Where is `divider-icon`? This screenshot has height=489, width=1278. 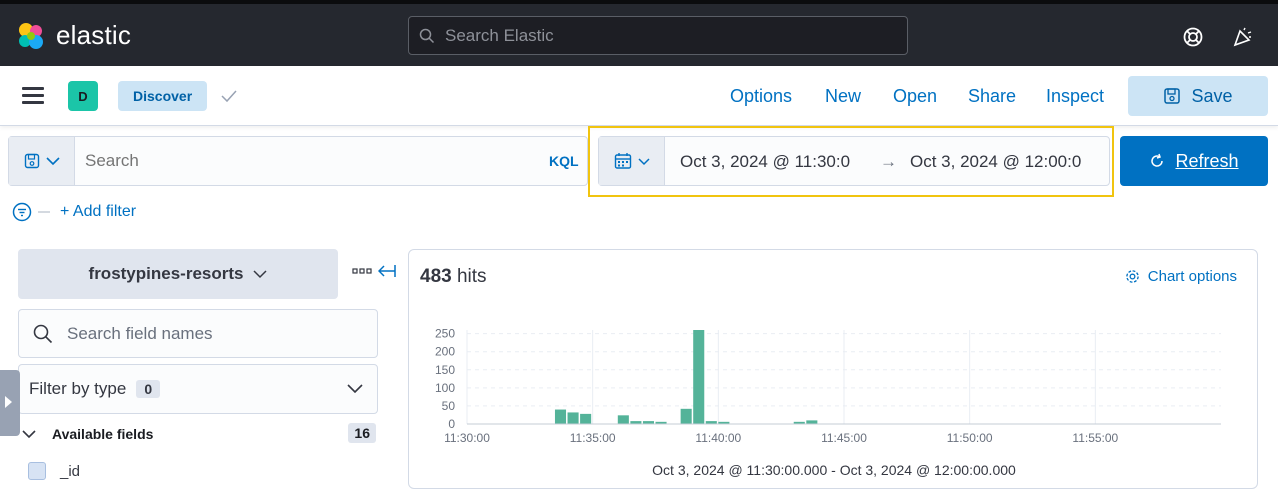 divider-icon is located at coordinates (44, 212).